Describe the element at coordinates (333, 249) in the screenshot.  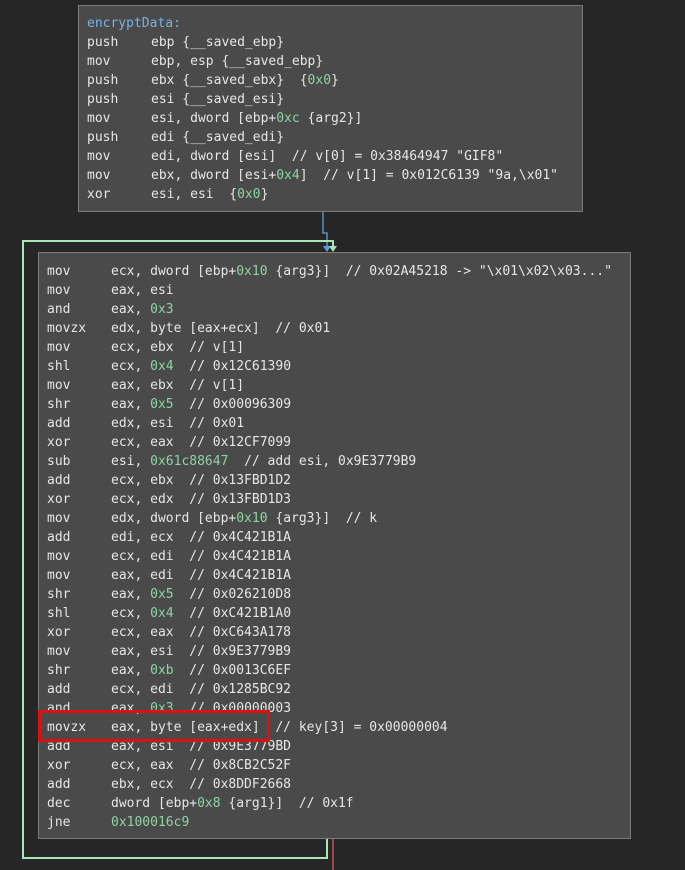
I see `loop-arrowhead` at that location.